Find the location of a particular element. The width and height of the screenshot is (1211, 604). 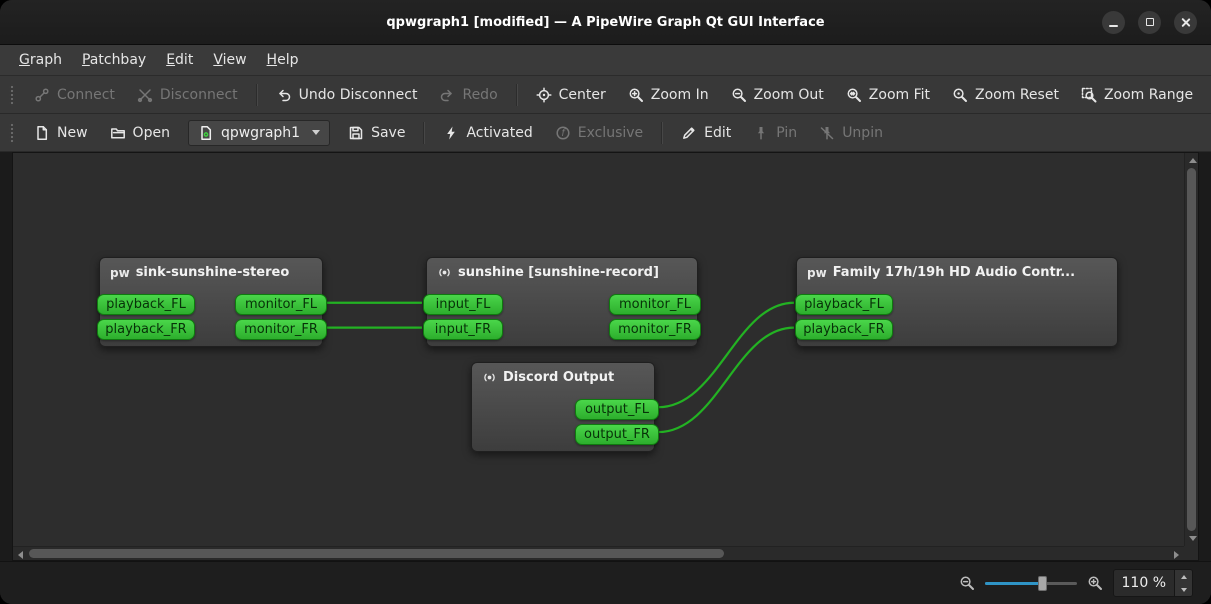

node-title: sink-sunshine-stereo is located at coordinates (212, 272).